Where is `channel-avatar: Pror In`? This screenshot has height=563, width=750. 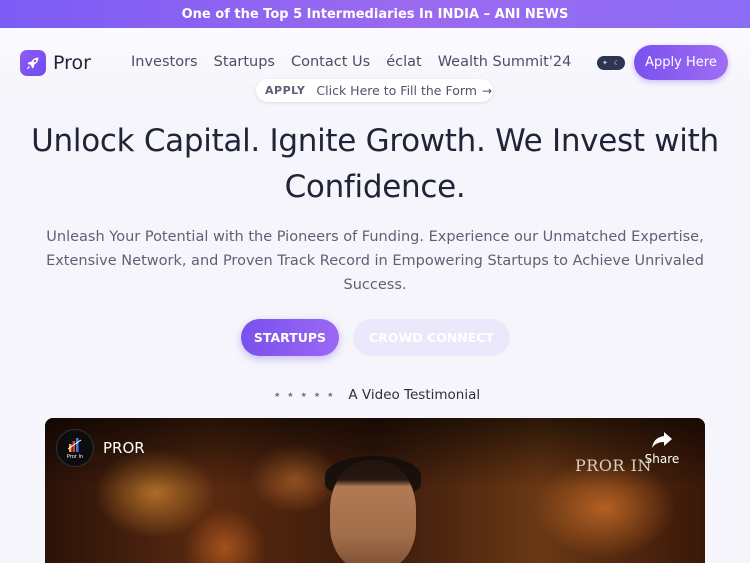 channel-avatar: Pror In is located at coordinates (75, 448).